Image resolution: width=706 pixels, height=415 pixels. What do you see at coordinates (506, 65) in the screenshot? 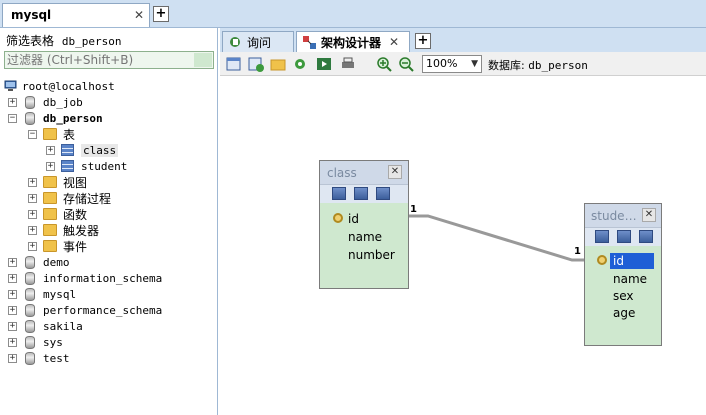
I see `database-label-text: 数据库:` at bounding box center [506, 65].